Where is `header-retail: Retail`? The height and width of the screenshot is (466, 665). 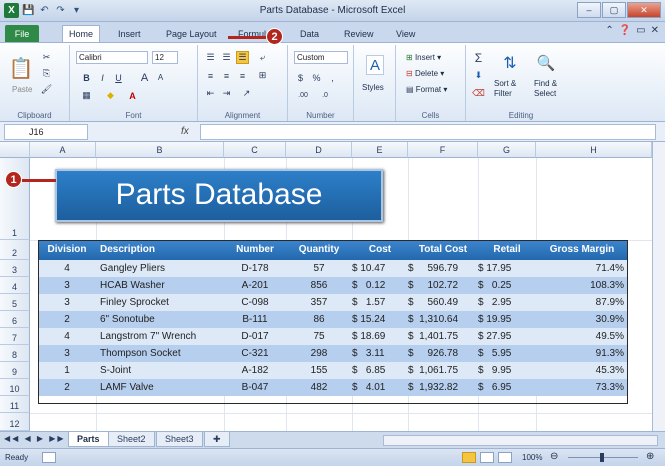 header-retail: Retail is located at coordinates (507, 250).